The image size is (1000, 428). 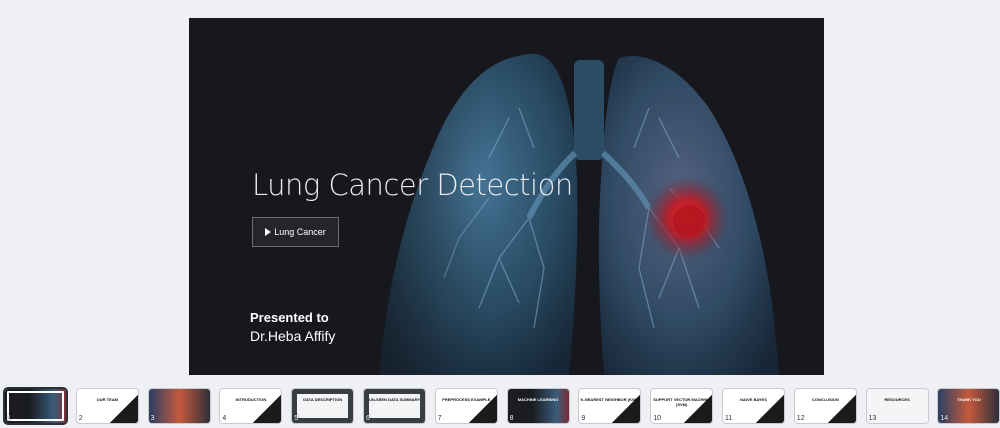 What do you see at coordinates (657, 418) in the screenshot?
I see `thumbnail-number: 10` at bounding box center [657, 418].